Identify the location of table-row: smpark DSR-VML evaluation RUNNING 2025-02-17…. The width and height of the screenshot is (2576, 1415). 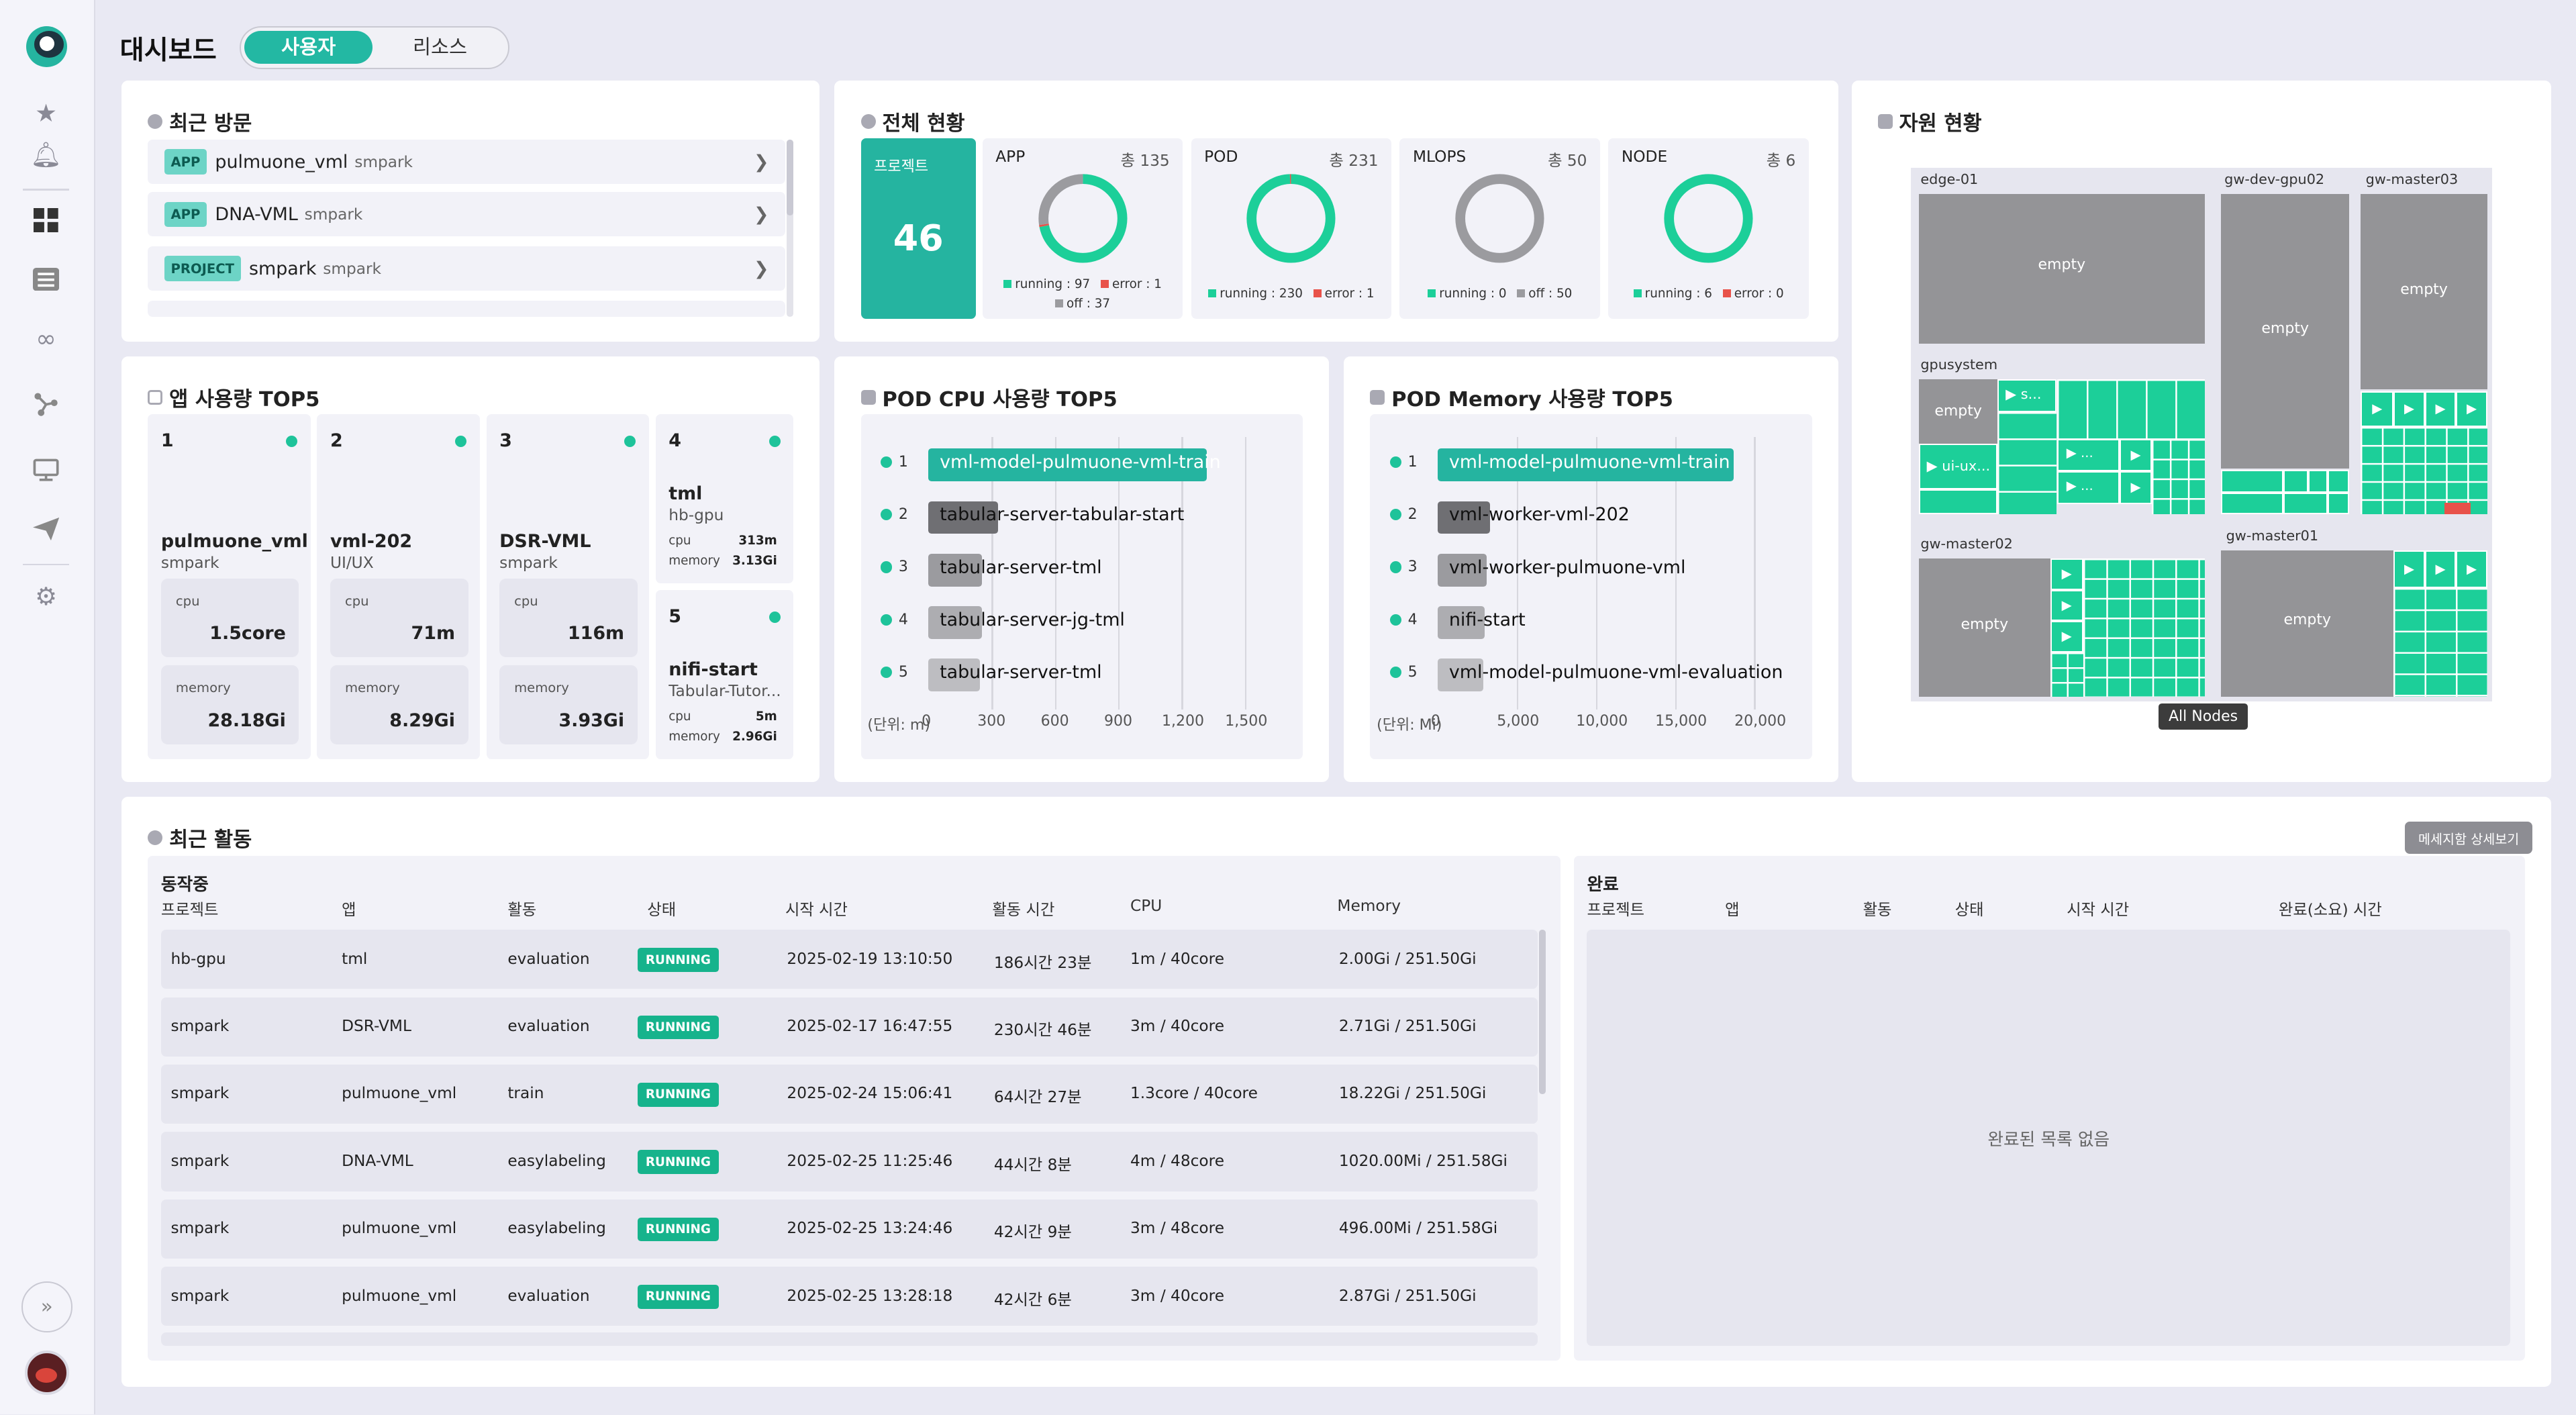
(849, 1027).